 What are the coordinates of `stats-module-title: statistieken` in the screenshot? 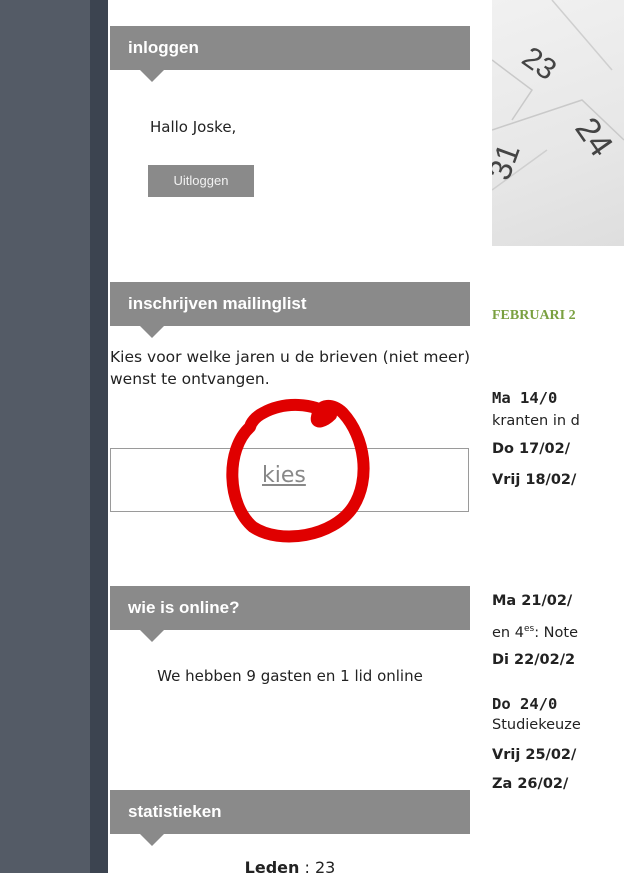 It's located at (175, 811).